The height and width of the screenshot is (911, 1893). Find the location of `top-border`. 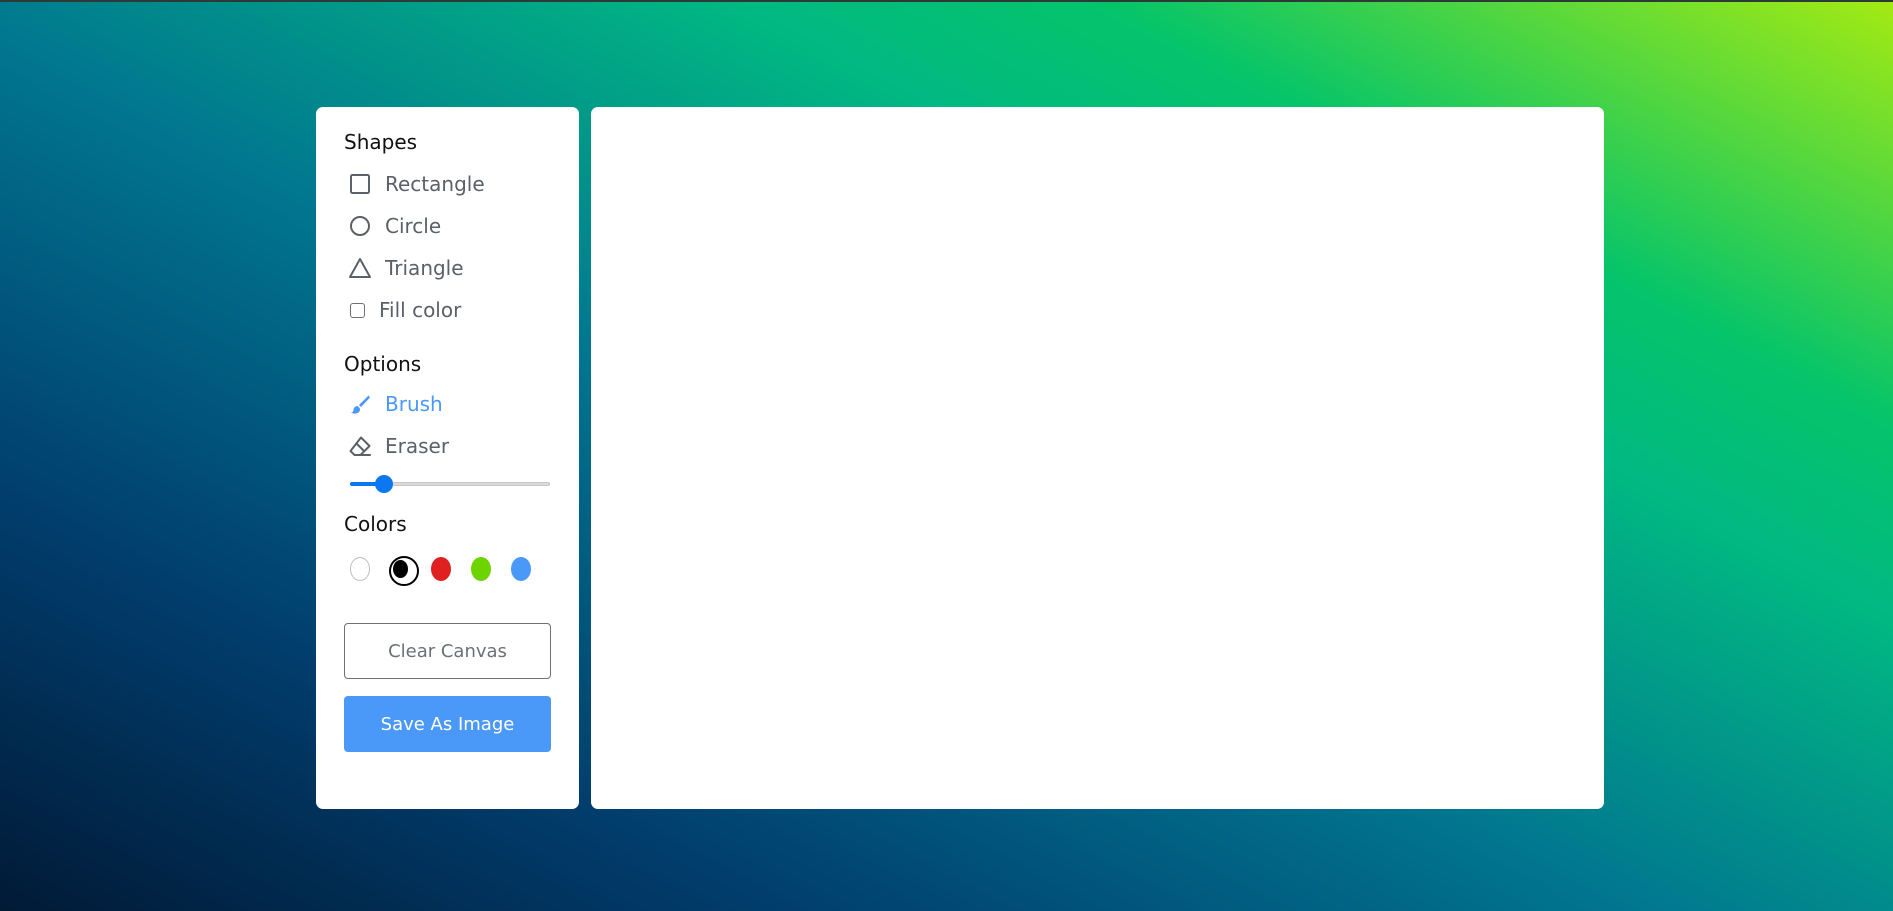

top-border is located at coordinates (946, 1).